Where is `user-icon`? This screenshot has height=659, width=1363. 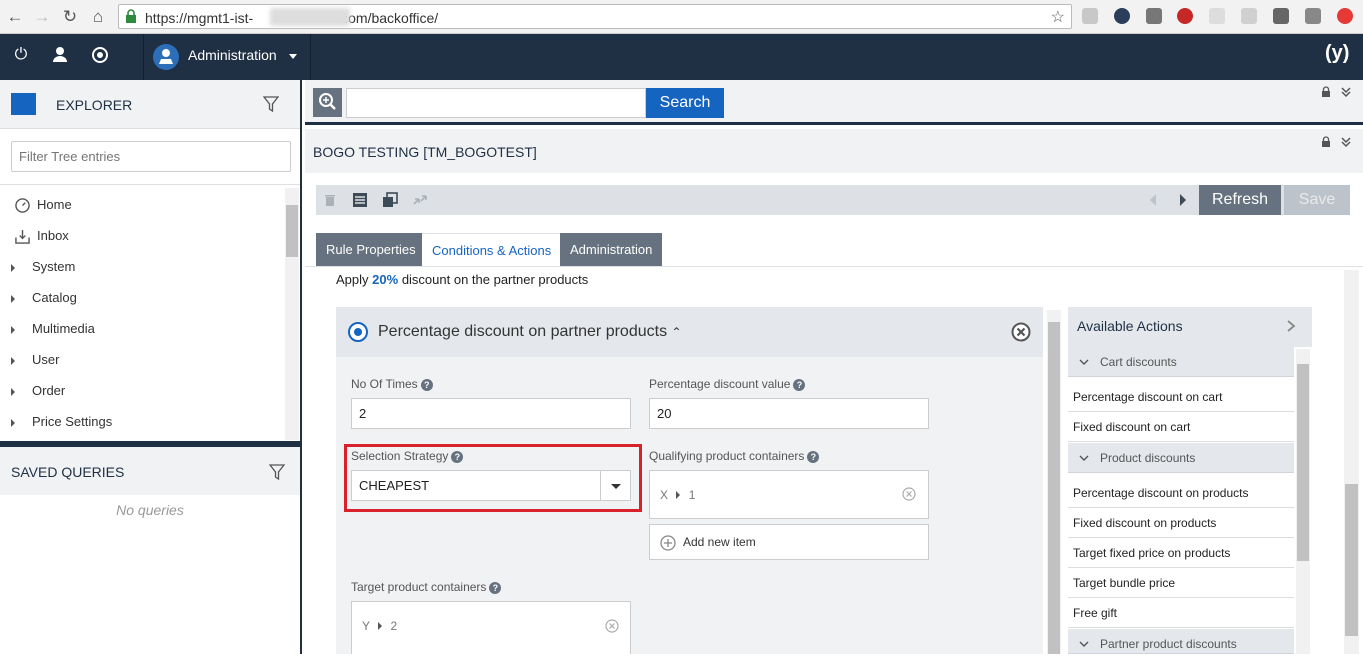 user-icon is located at coordinates (60, 55).